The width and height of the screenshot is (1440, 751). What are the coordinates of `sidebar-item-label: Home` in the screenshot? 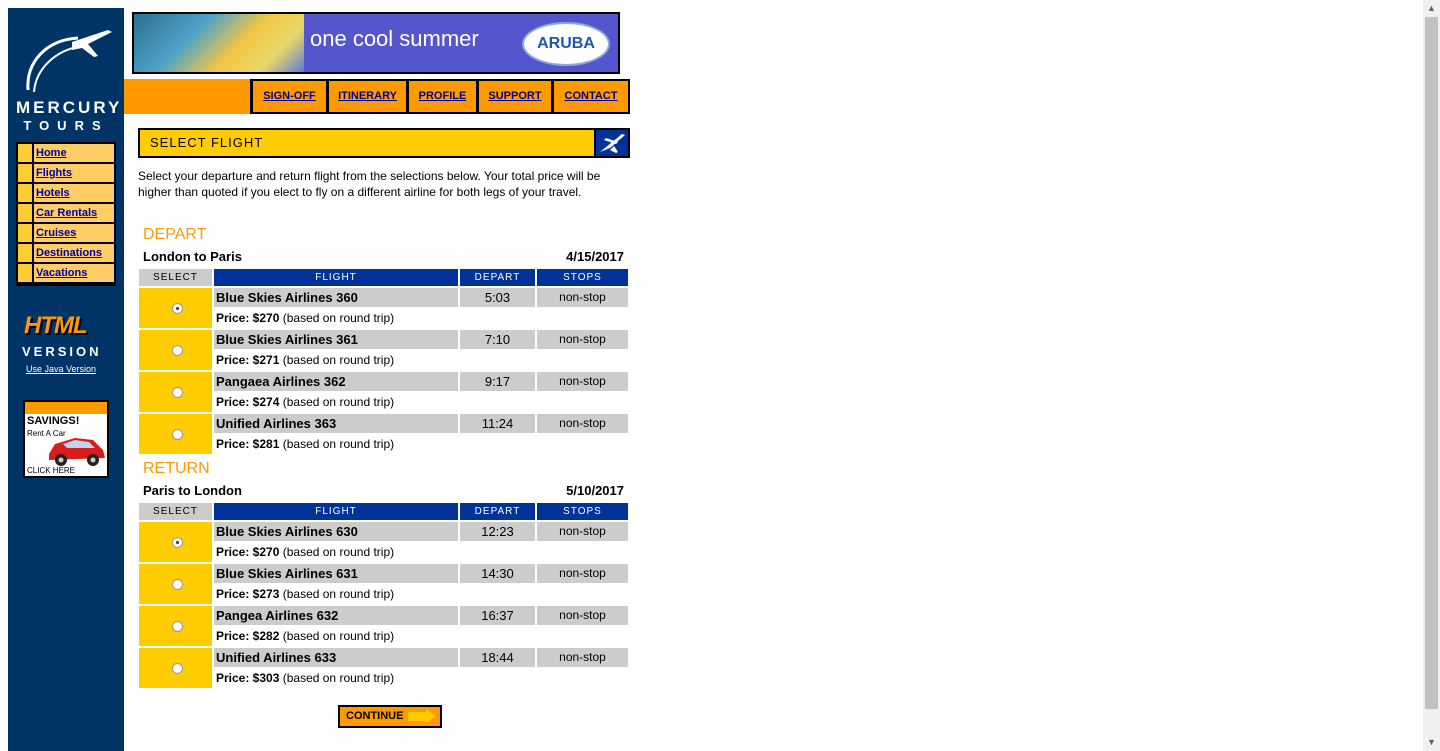 It's located at (74, 153).